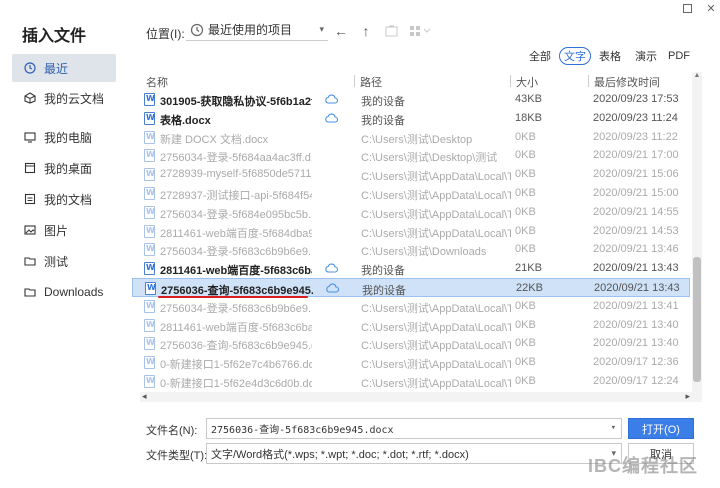  Describe the element at coordinates (257, 30) in the screenshot. I see `location-select: 最近使用的项目 ▾` at that location.